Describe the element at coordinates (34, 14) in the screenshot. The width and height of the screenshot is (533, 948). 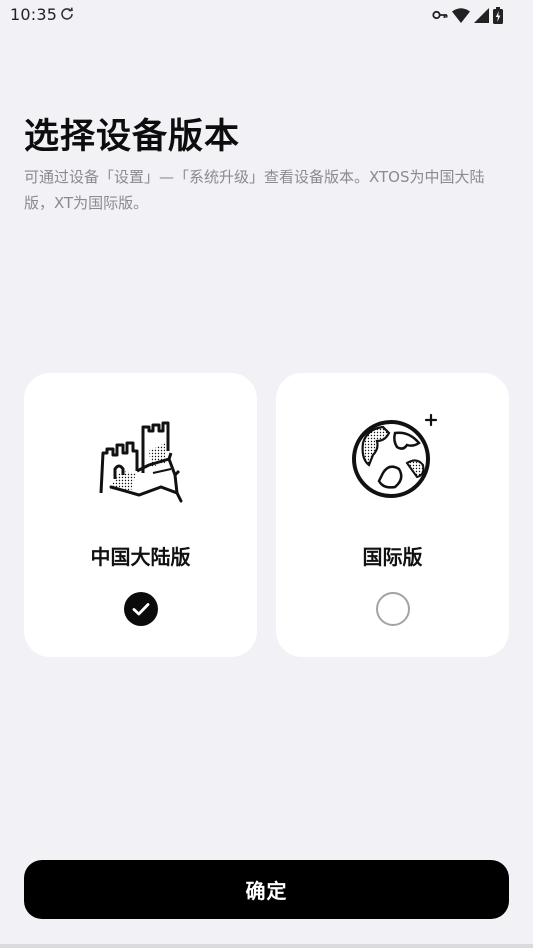
I see `status-time: 10:35` at that location.